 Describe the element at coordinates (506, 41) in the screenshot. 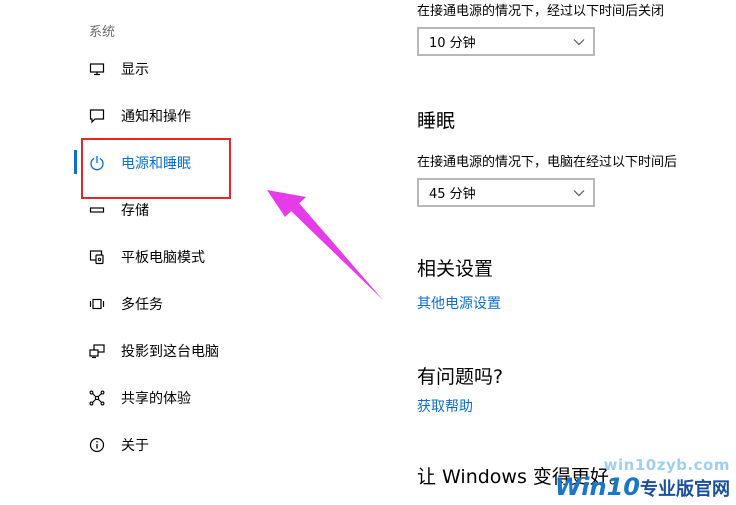

I see `screen-off-dropdown: 10 分钟` at that location.